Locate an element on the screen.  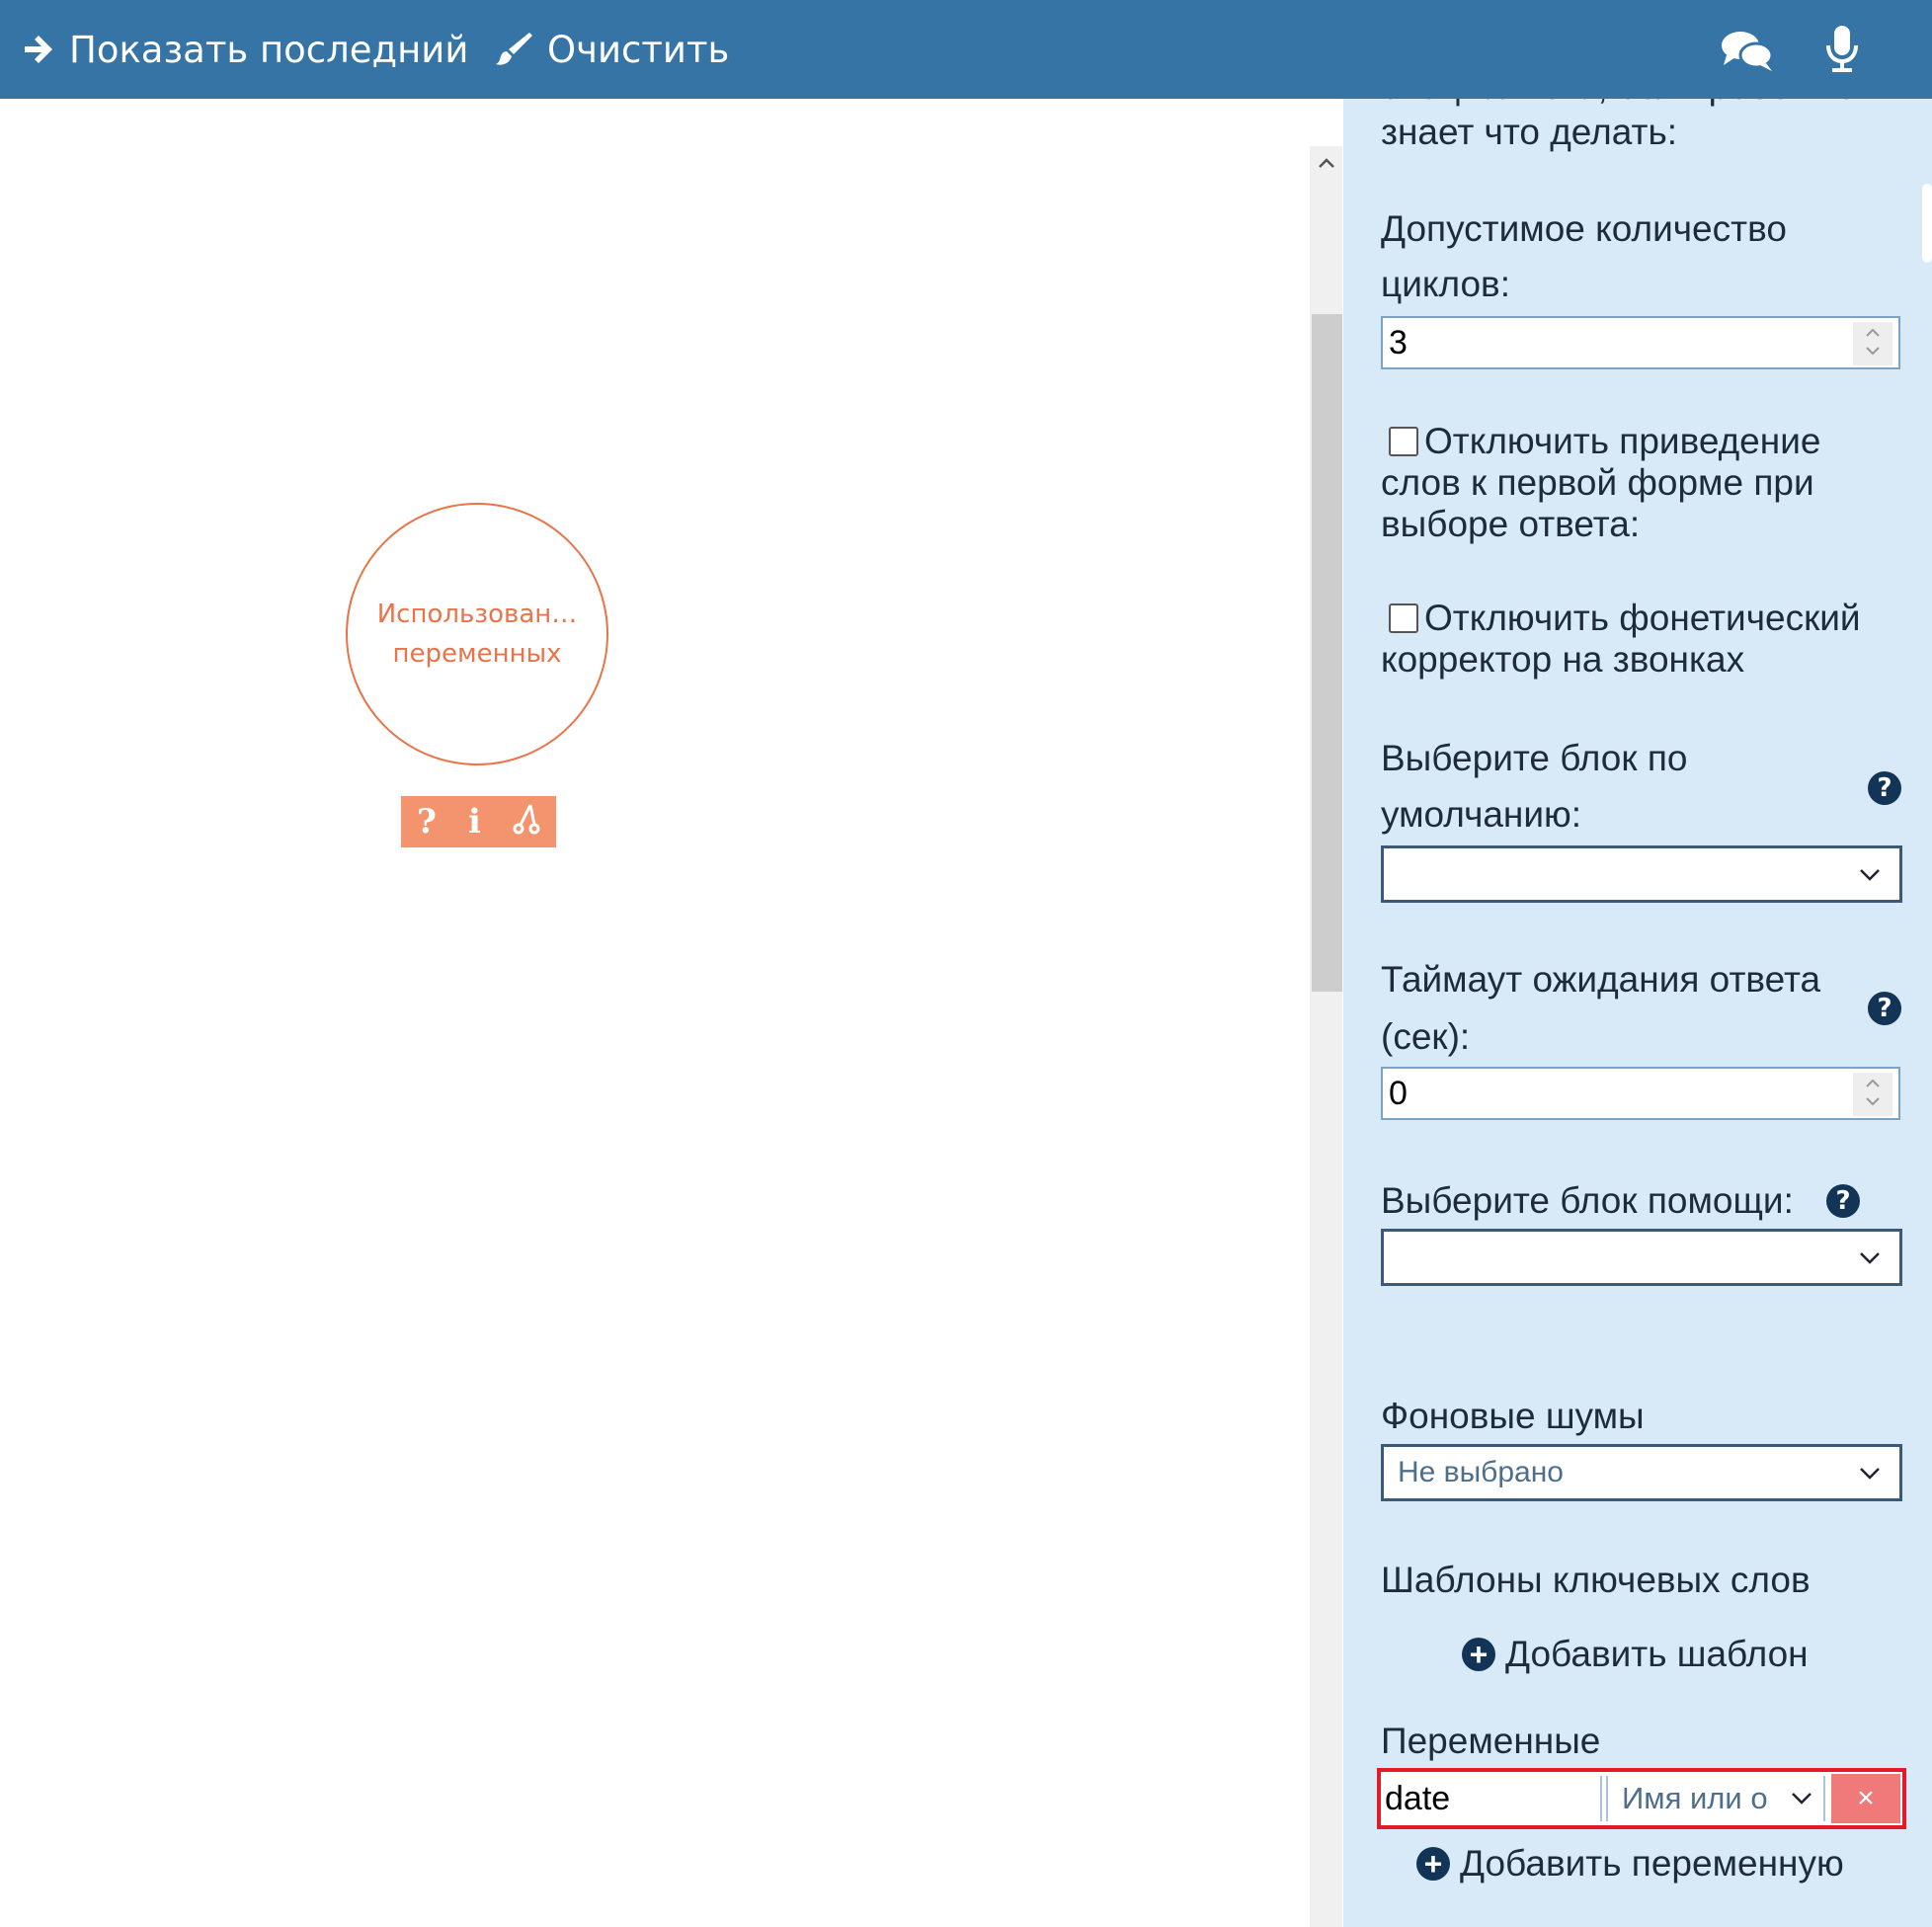
arrow-right-icon is located at coordinates (38, 49).